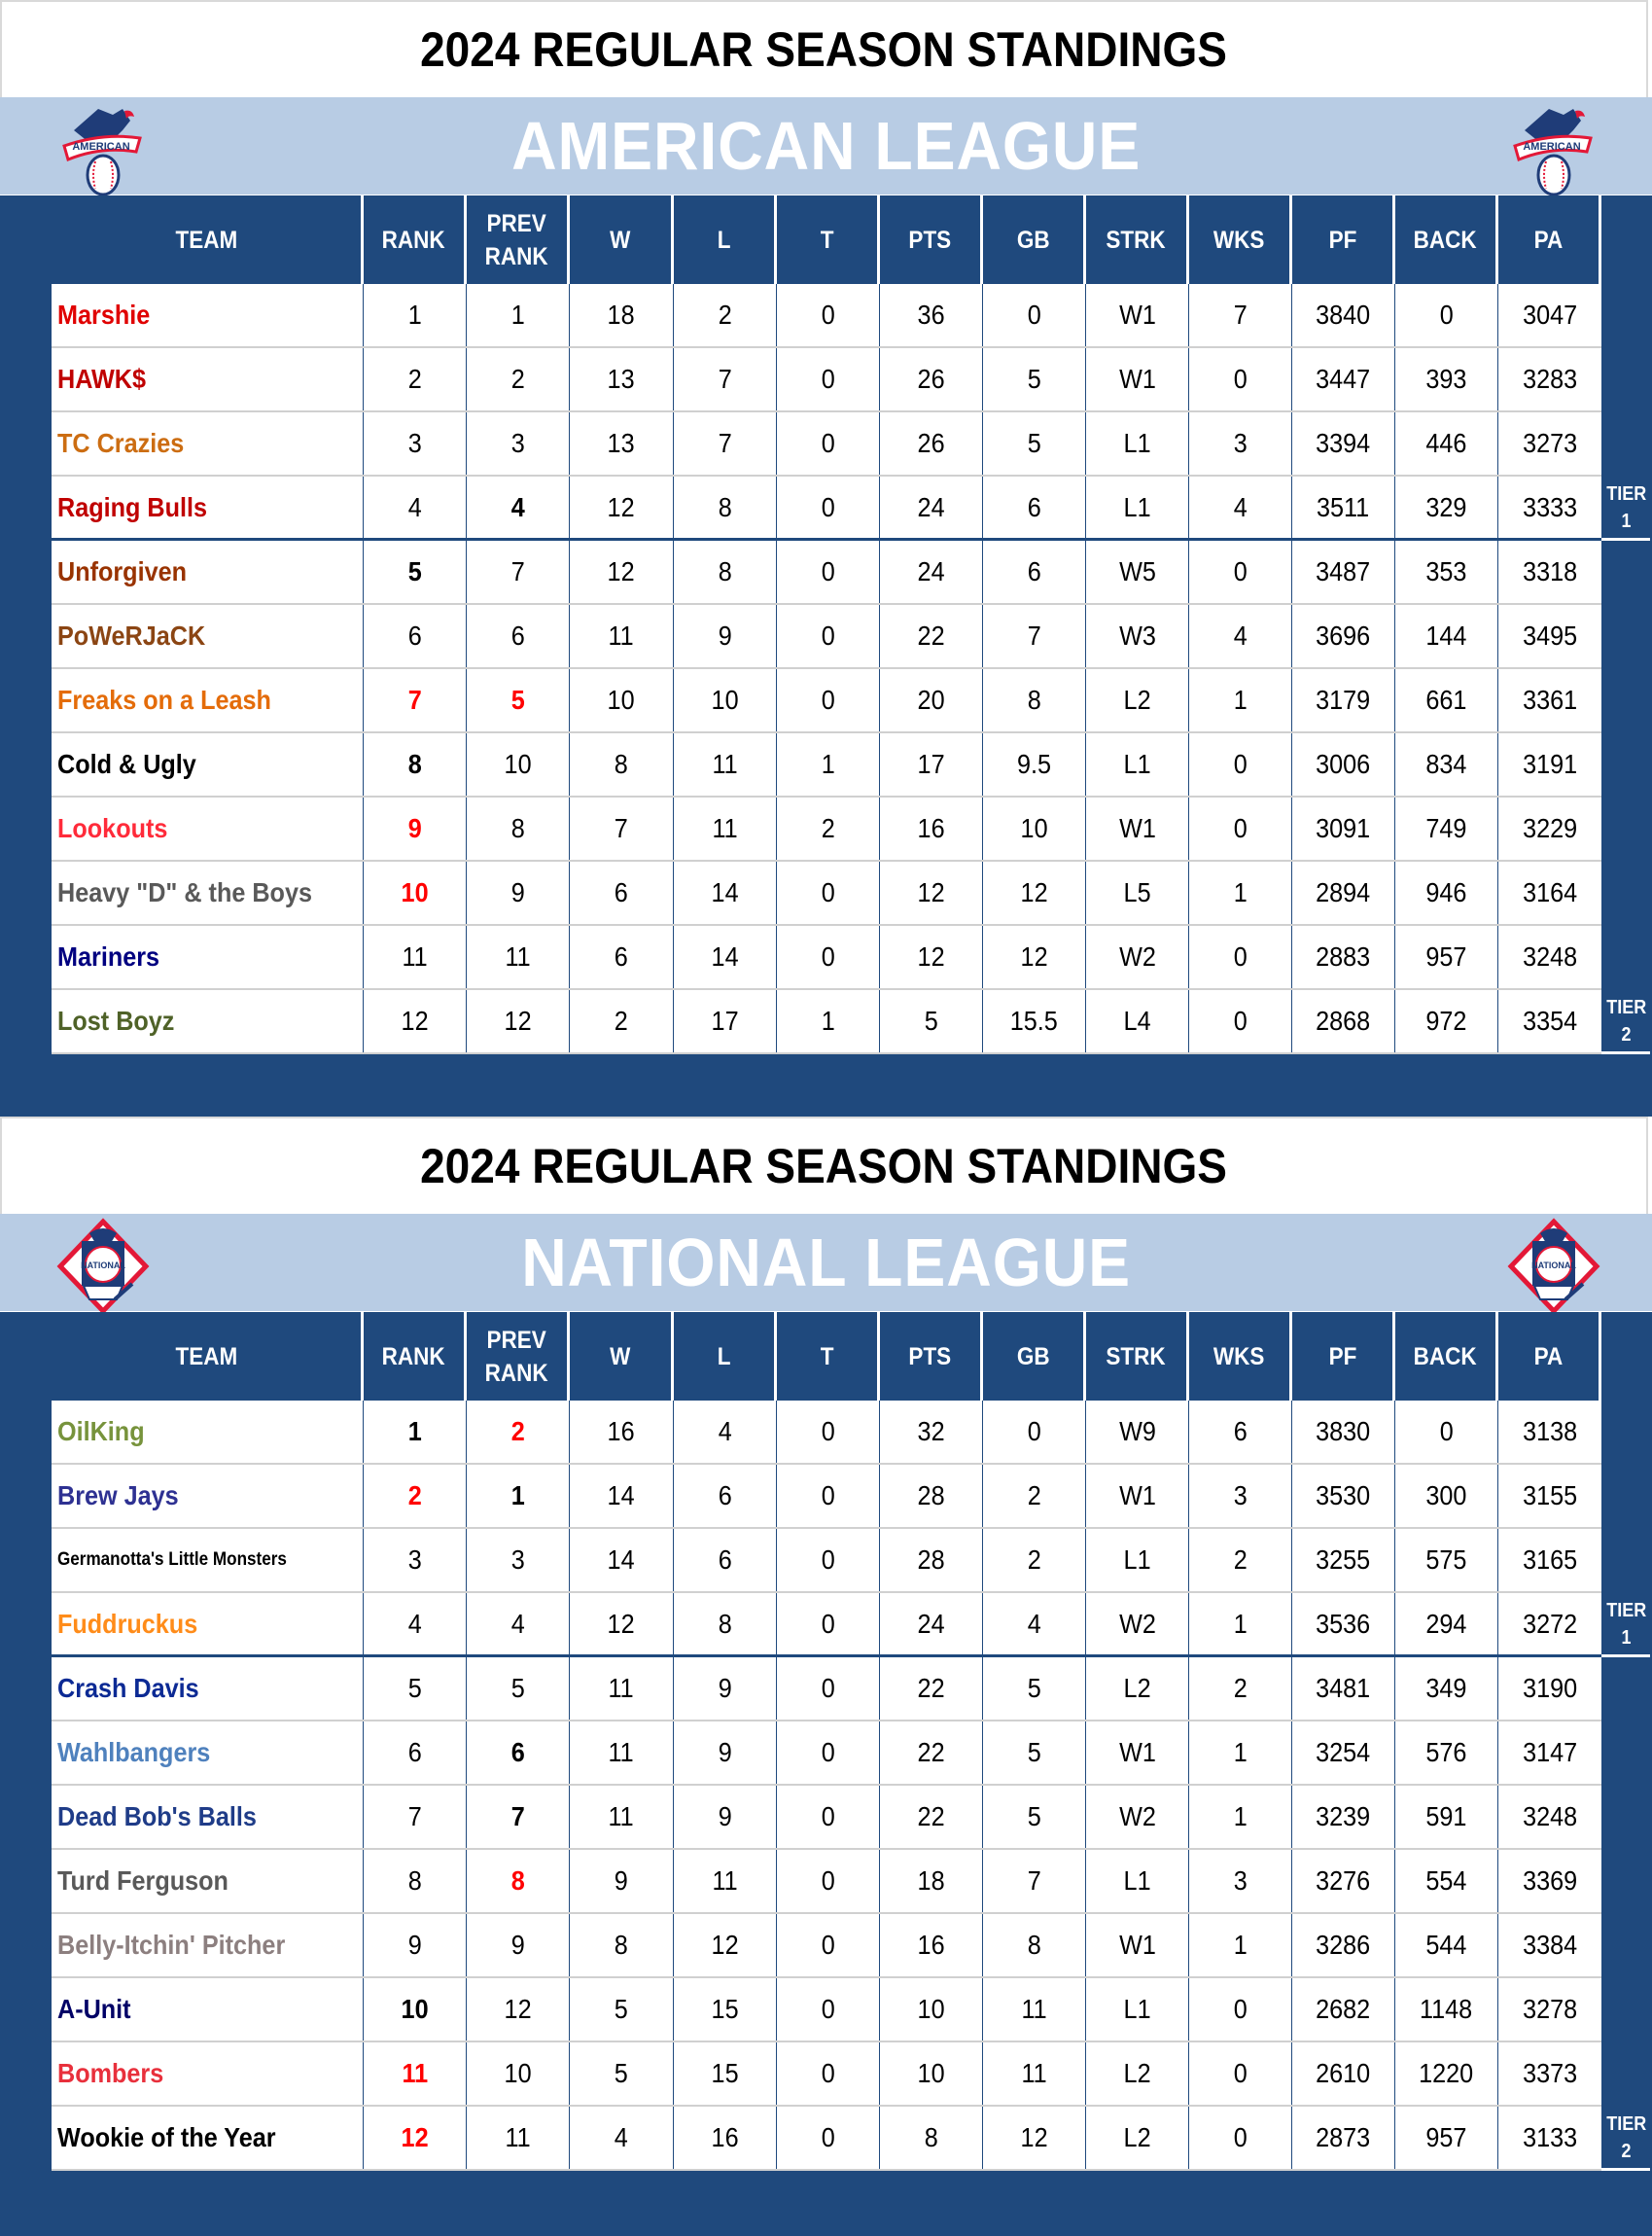  What do you see at coordinates (826, 830) in the screenshot?
I see `table-row: Lookouts 9 8 7 11 2 16 10 W1 0 3091 749 3229` at bounding box center [826, 830].